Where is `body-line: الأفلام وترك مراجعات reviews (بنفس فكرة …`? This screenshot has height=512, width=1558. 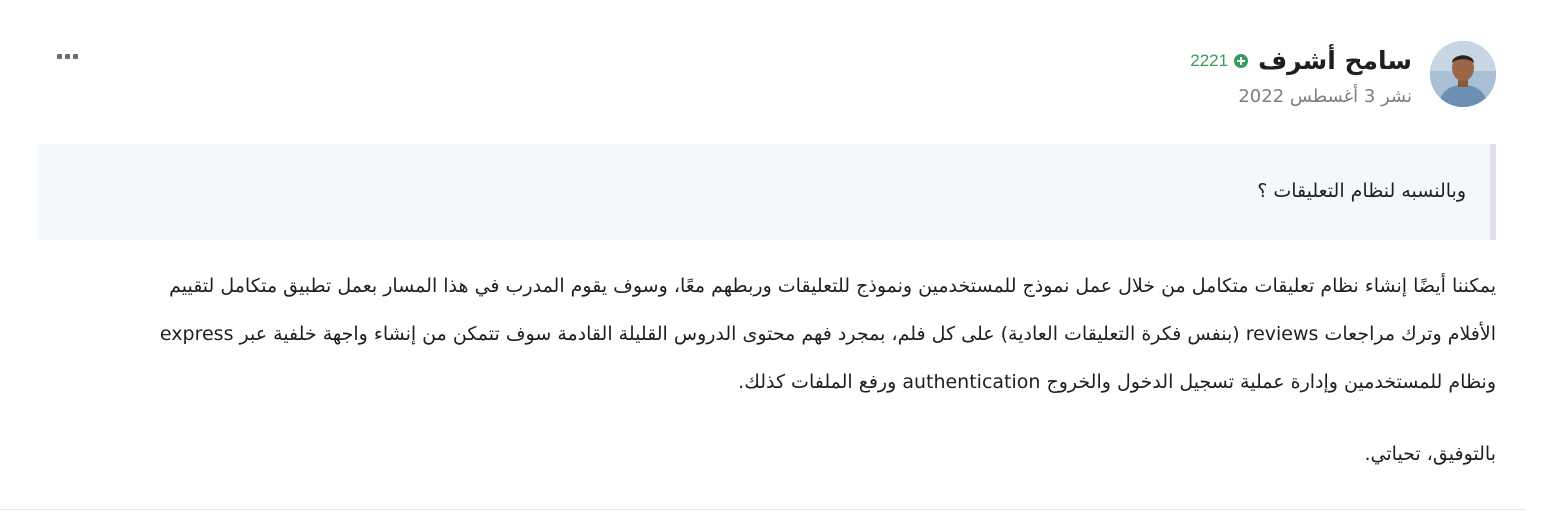
body-line: الأفلام وترك مراجعات reviews (بنفس فكرة … is located at coordinates (827, 334).